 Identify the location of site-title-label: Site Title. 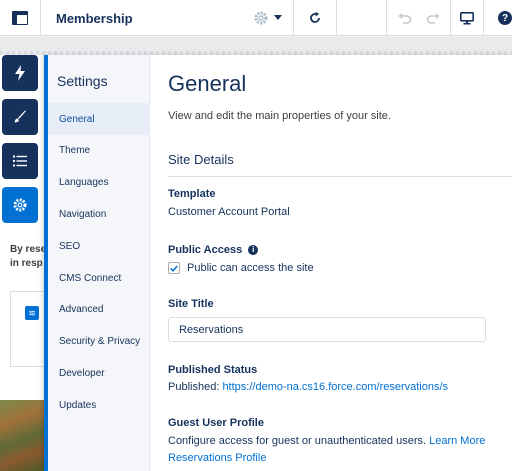
(191, 304).